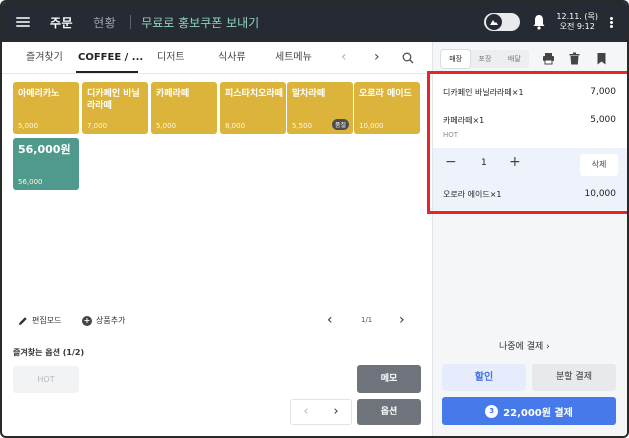 This screenshot has height=438, width=629. What do you see at coordinates (464, 120) in the screenshot?
I see `order-item-name: 카페라떼×1` at bounding box center [464, 120].